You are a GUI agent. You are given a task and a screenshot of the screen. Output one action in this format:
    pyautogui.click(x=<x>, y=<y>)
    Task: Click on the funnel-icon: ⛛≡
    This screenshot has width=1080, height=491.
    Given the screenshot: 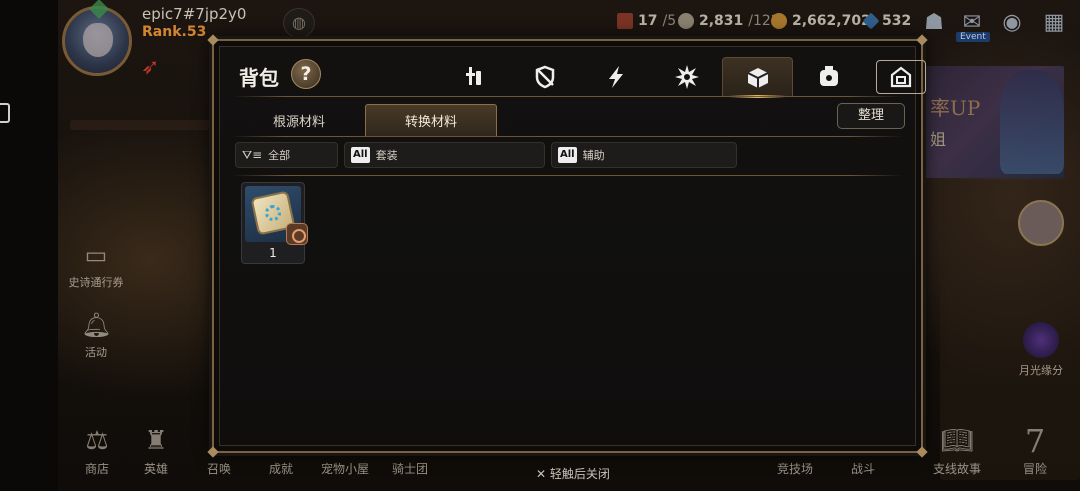 What is the action you would take?
    pyautogui.click(x=252, y=154)
    